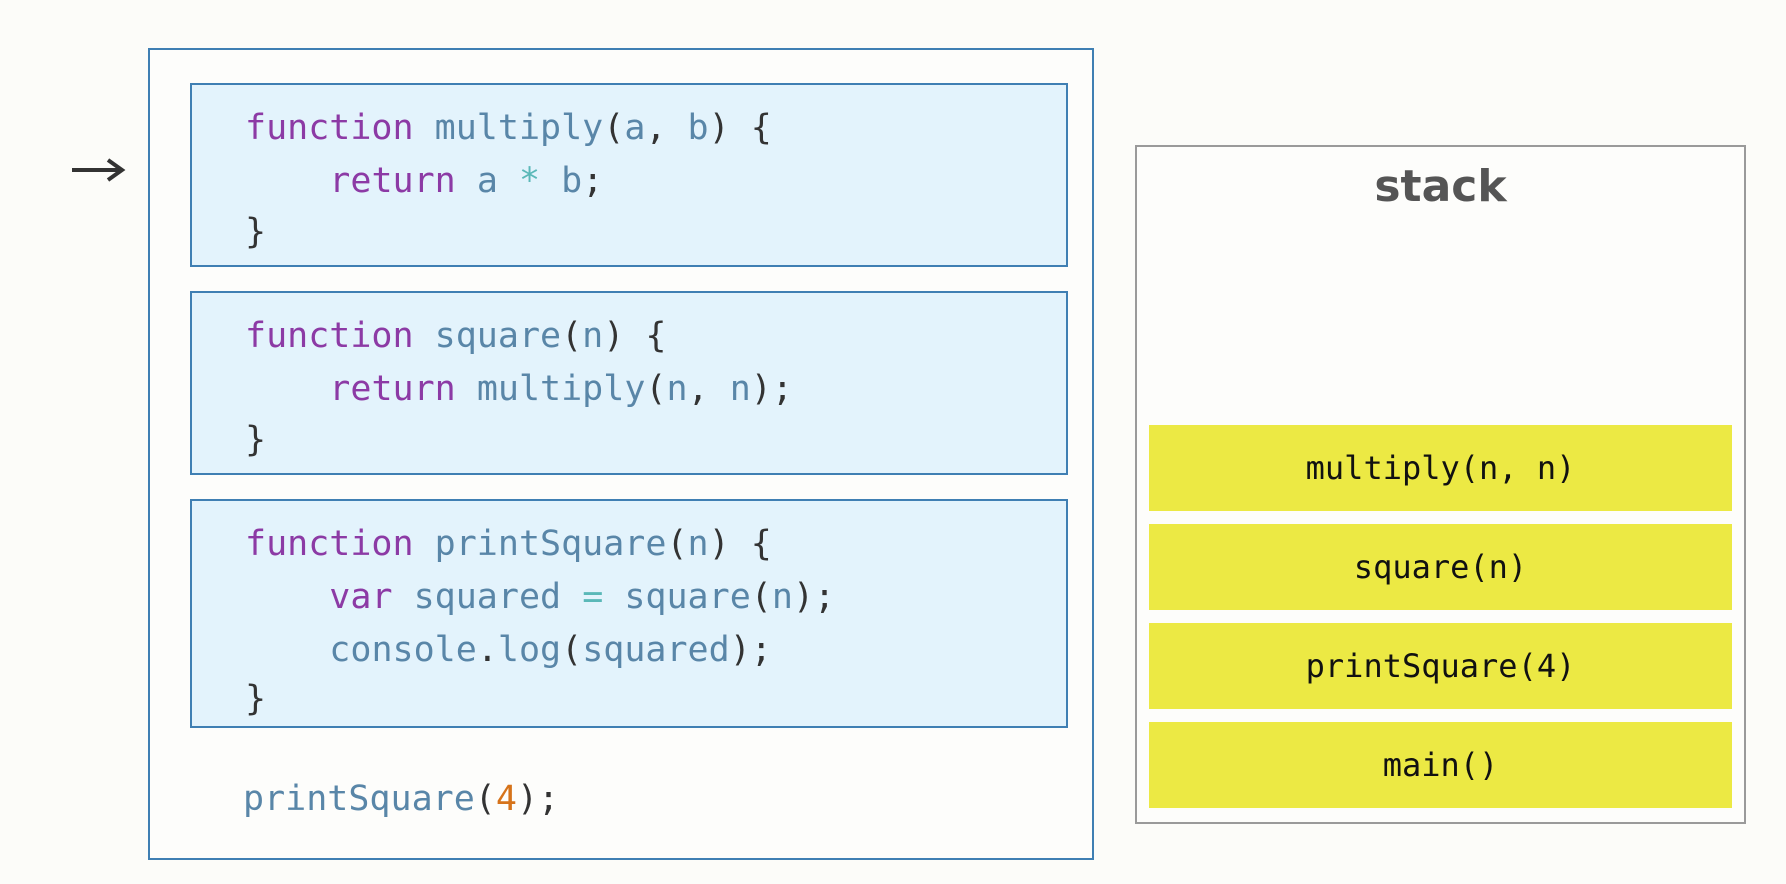 This screenshot has width=1786, height=884. I want to click on code-token: 4, so click(506, 799).